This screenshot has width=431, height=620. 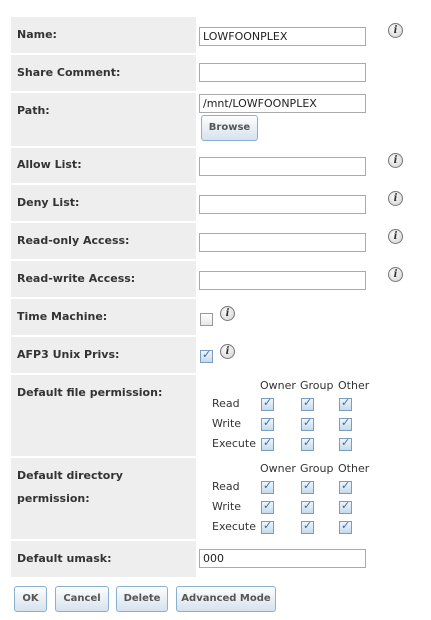 I want to click on allow-list-input, so click(x=282, y=166).